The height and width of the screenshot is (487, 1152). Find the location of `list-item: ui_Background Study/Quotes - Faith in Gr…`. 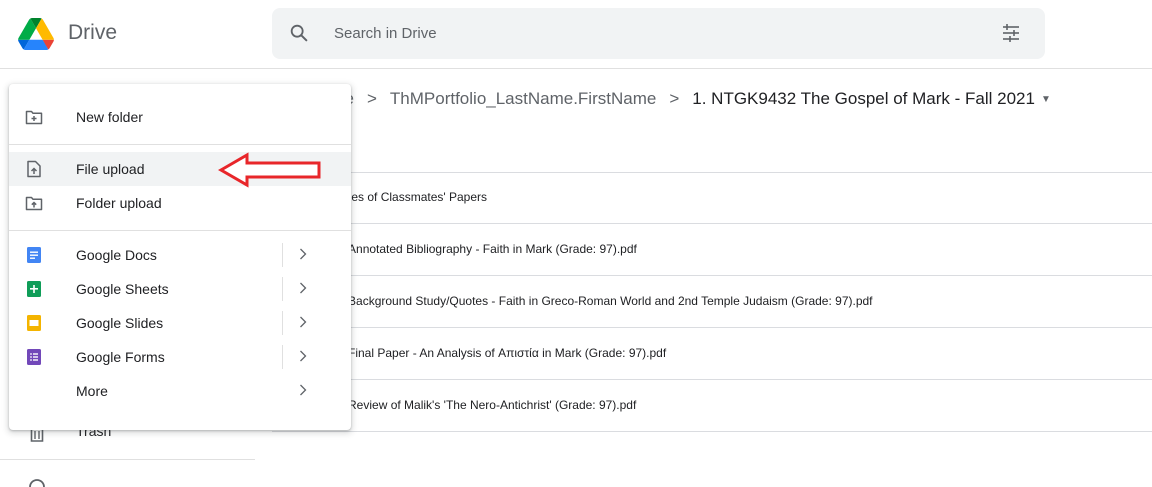

list-item: ui_Background Study/Quotes - Faith in Gr… is located at coordinates (712, 302).